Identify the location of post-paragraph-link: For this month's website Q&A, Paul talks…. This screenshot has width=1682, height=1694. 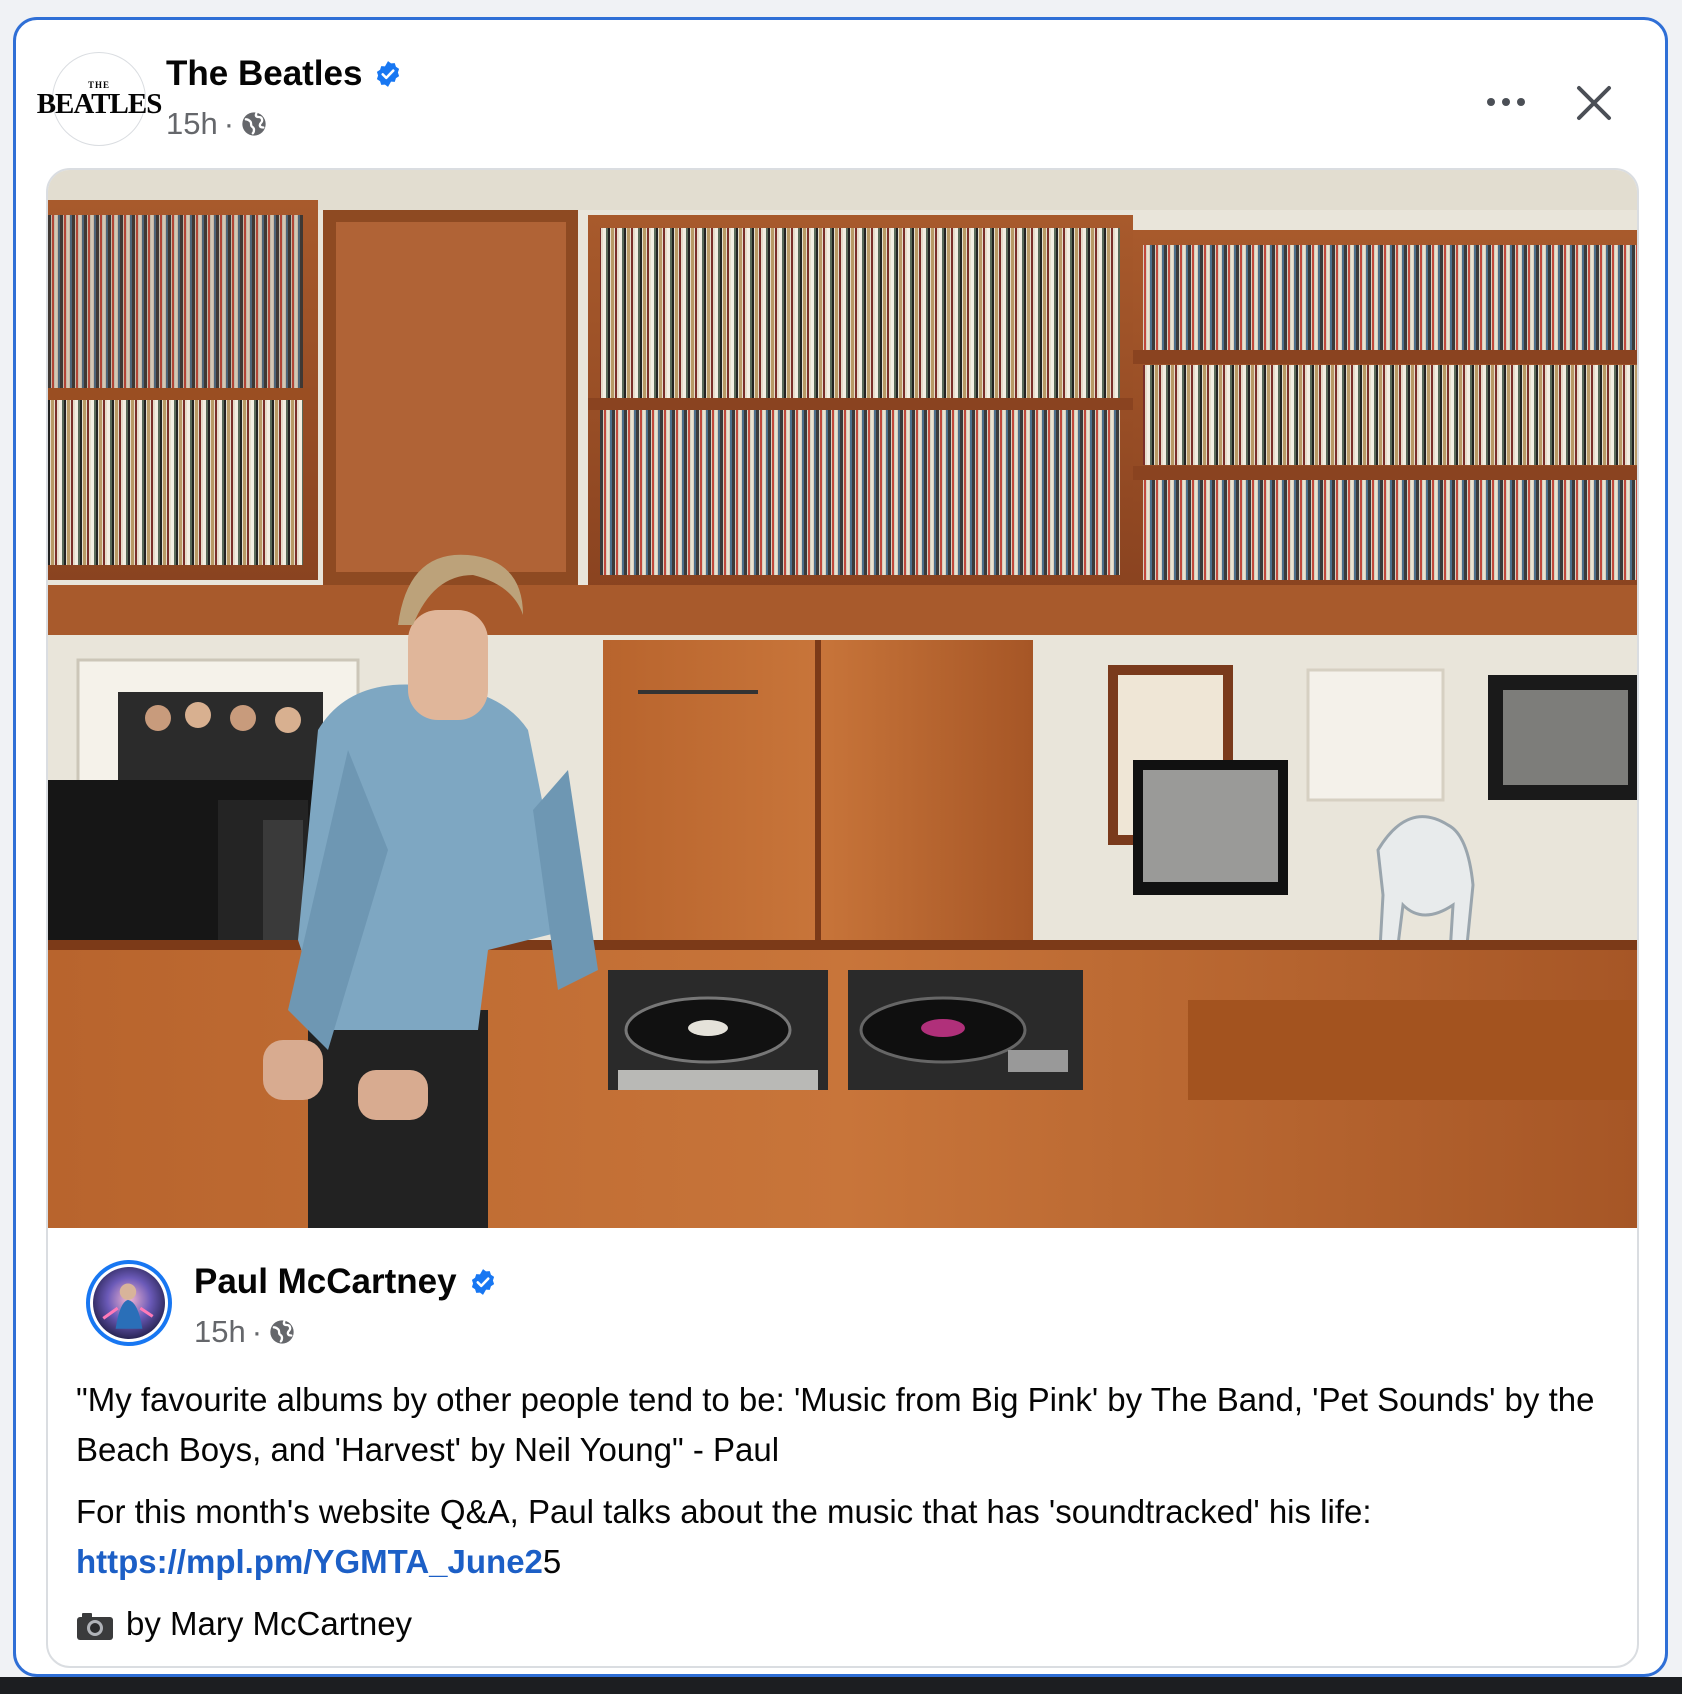
(843, 1537).